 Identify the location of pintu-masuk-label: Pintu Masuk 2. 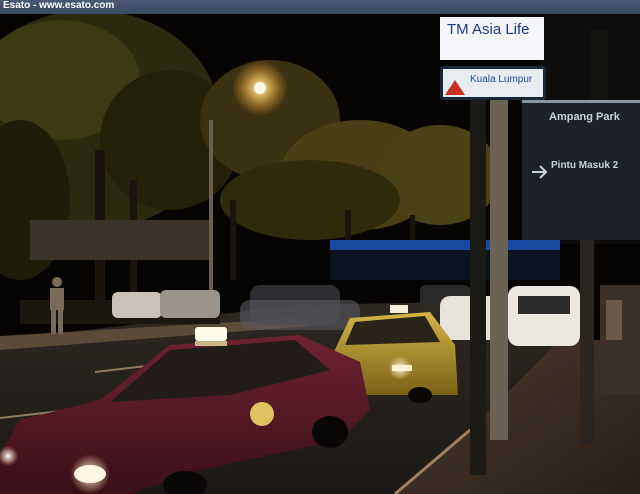
(585, 165).